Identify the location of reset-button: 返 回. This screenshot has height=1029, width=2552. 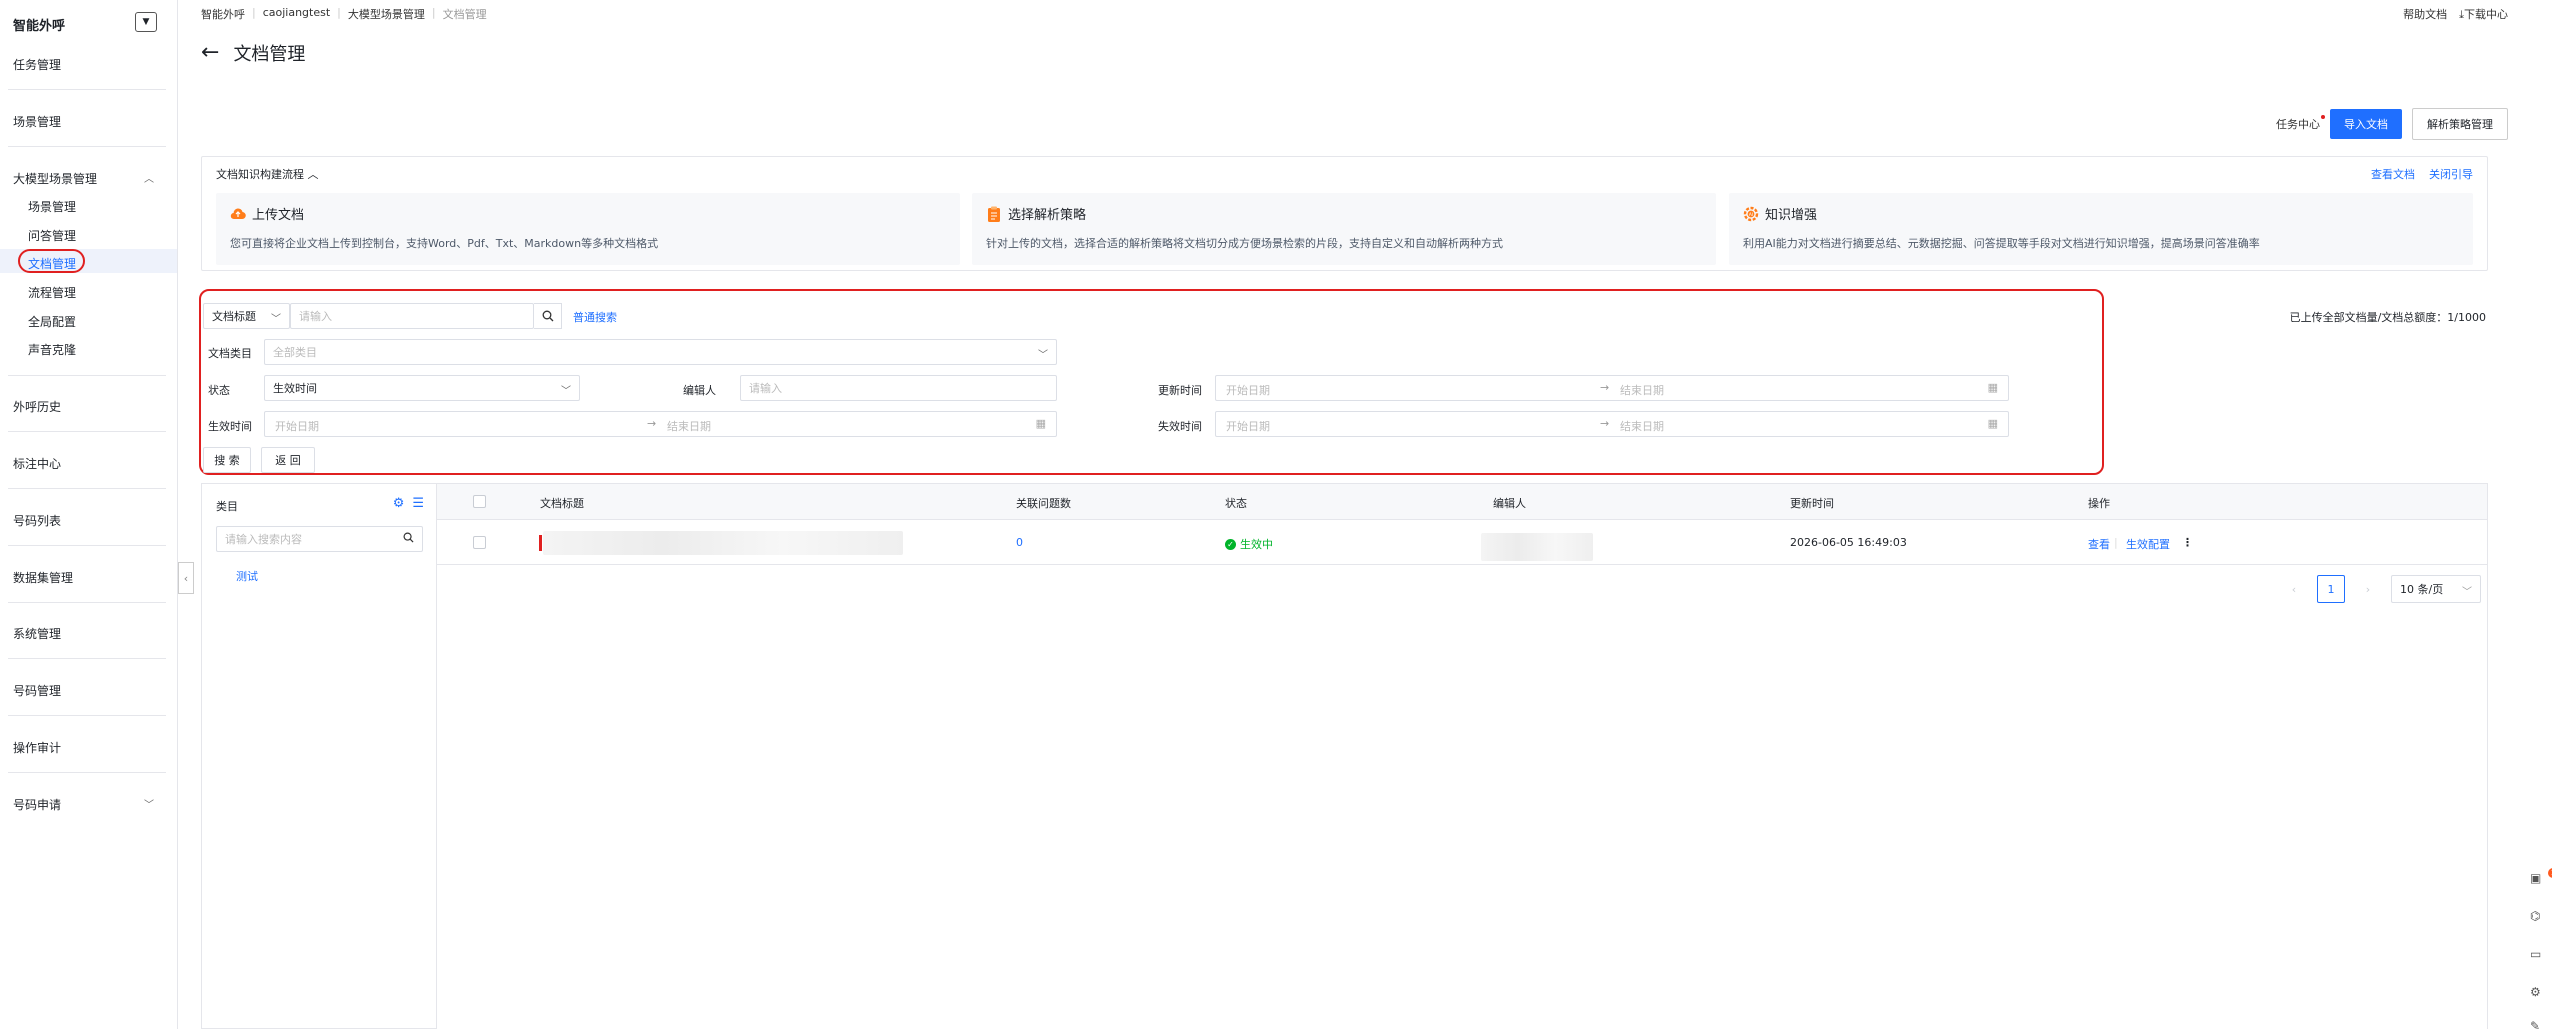
(288, 460).